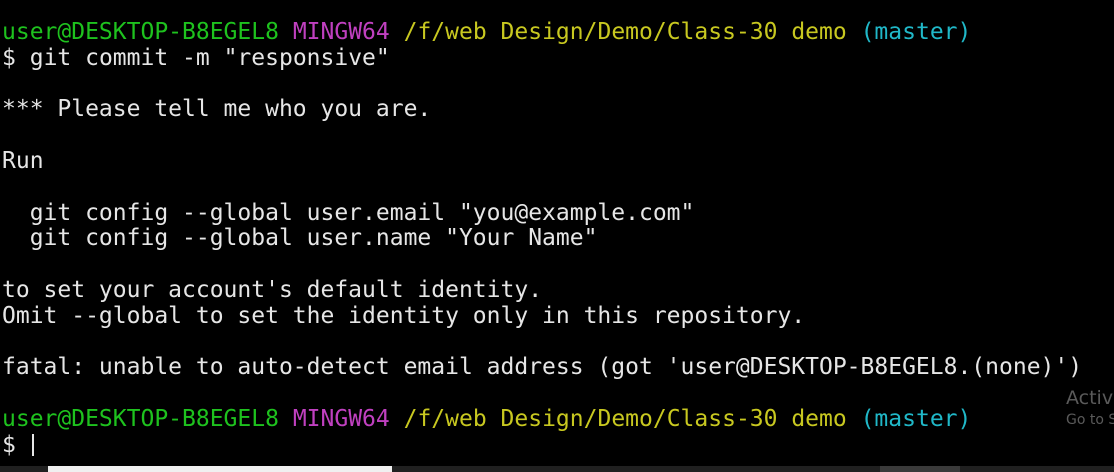 The image size is (1114, 472). Describe the element at coordinates (920, 469) in the screenshot. I see `scrollbar-segment` at that location.